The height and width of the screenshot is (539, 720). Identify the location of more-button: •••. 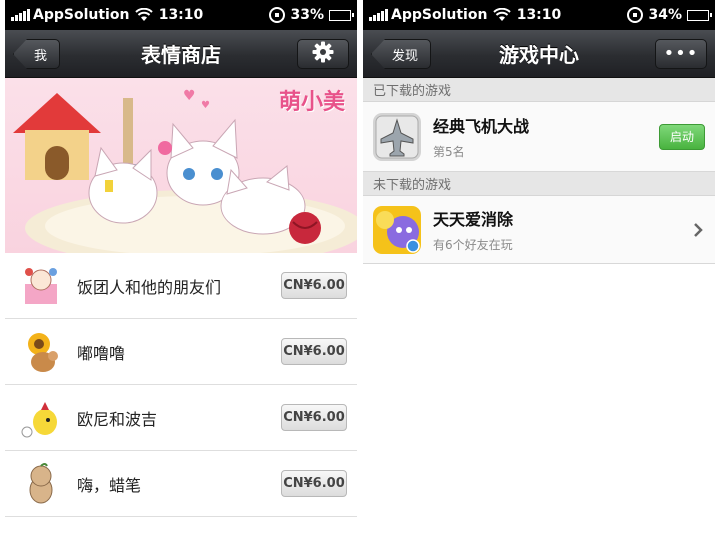
(681, 54).